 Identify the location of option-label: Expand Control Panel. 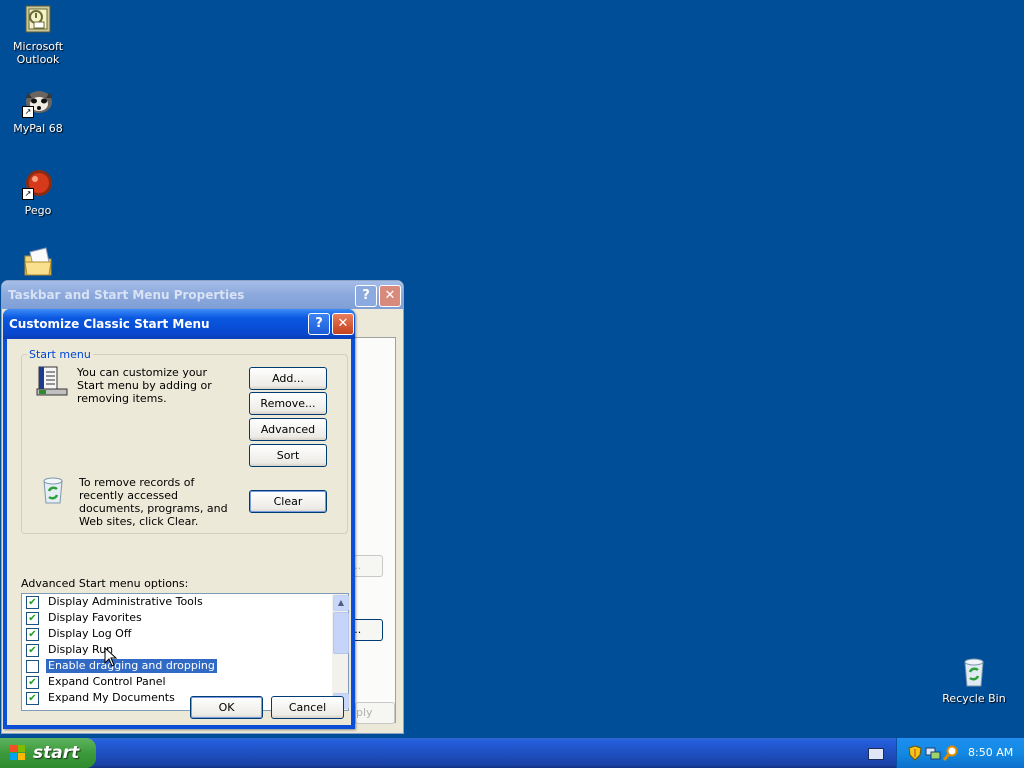
(107, 681).